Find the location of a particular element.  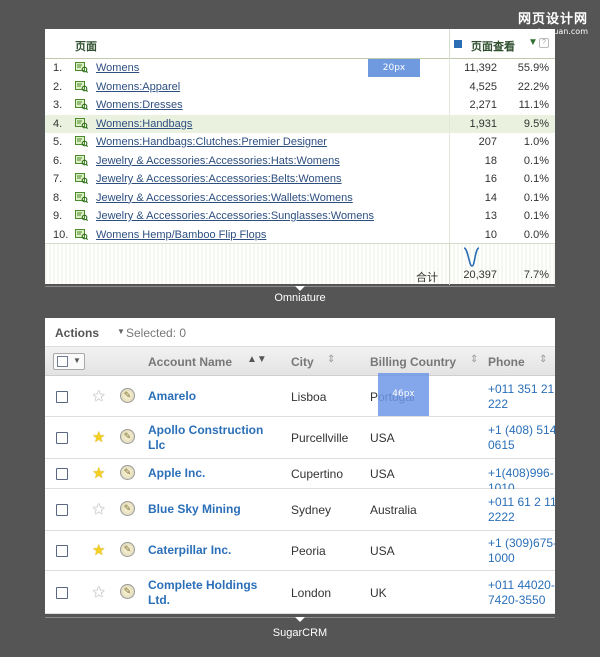

select-all-checkbox is located at coordinates (62, 361).